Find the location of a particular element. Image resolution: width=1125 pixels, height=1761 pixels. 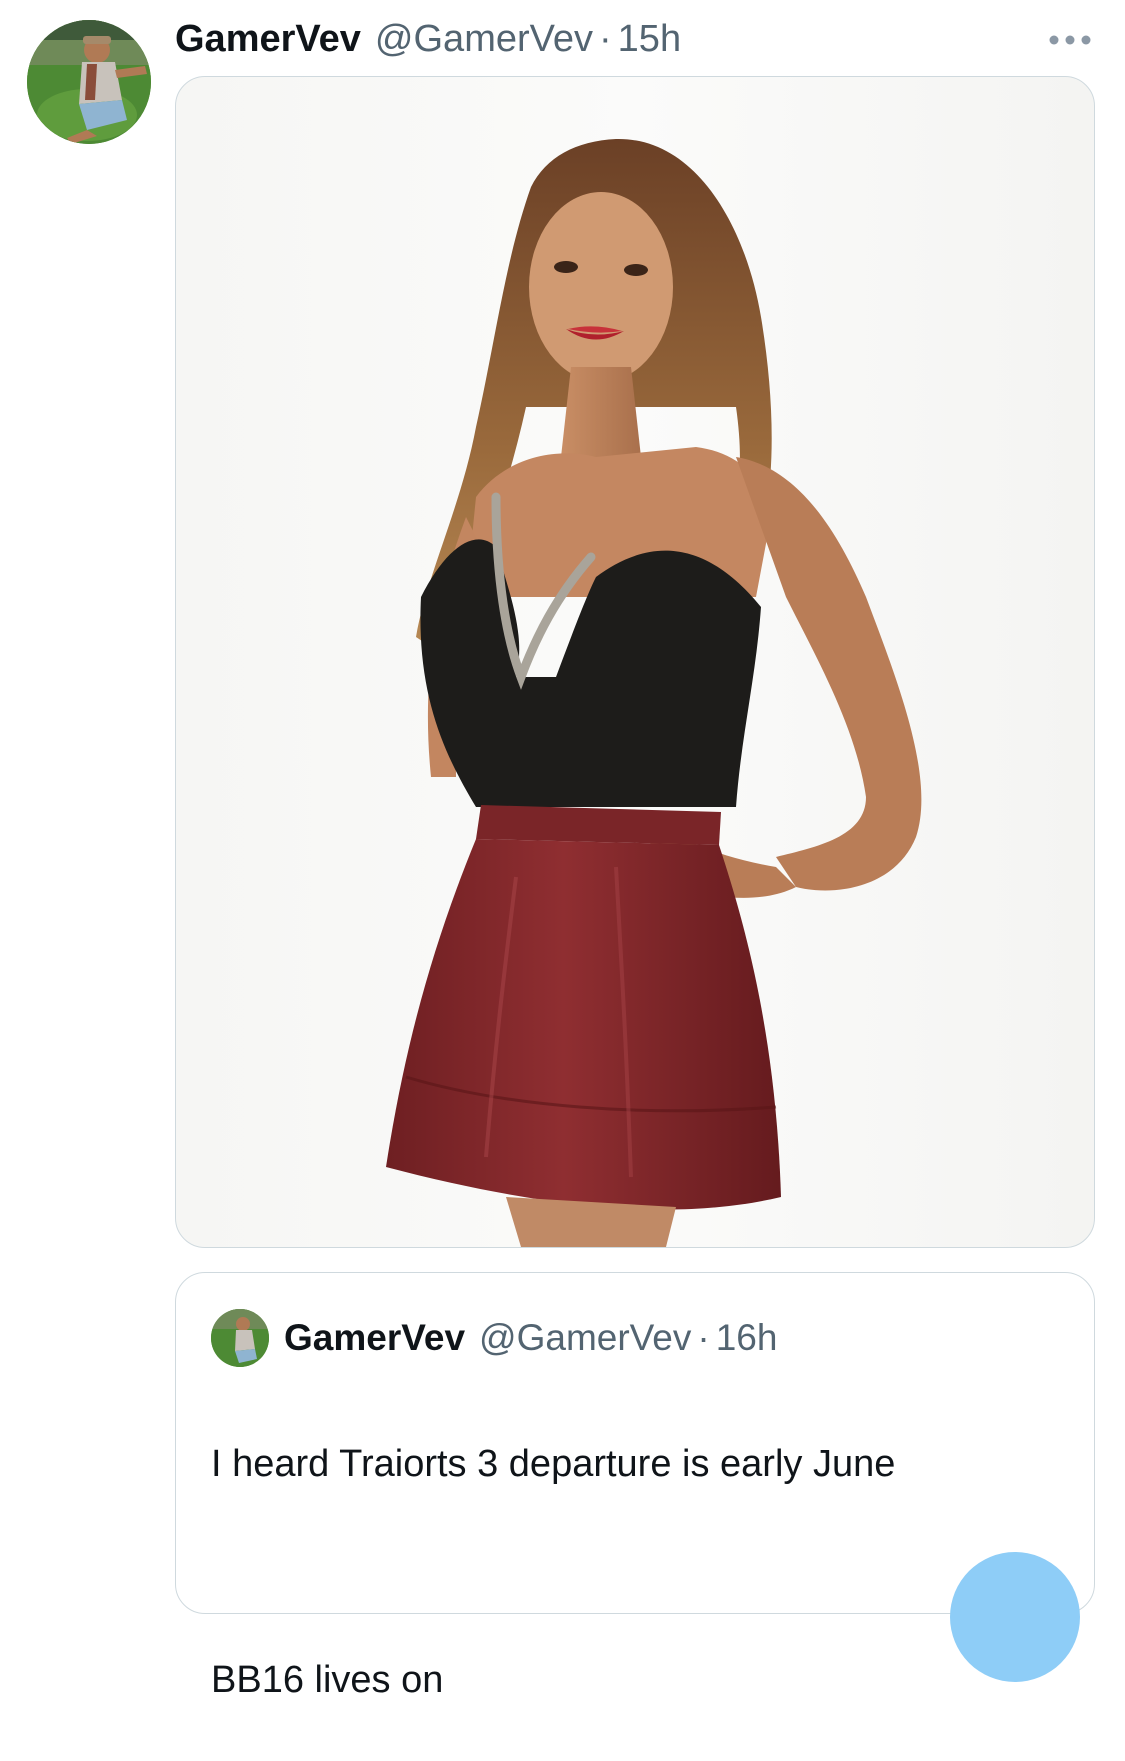

more-horizontal-icon is located at coordinates (1070, 40).